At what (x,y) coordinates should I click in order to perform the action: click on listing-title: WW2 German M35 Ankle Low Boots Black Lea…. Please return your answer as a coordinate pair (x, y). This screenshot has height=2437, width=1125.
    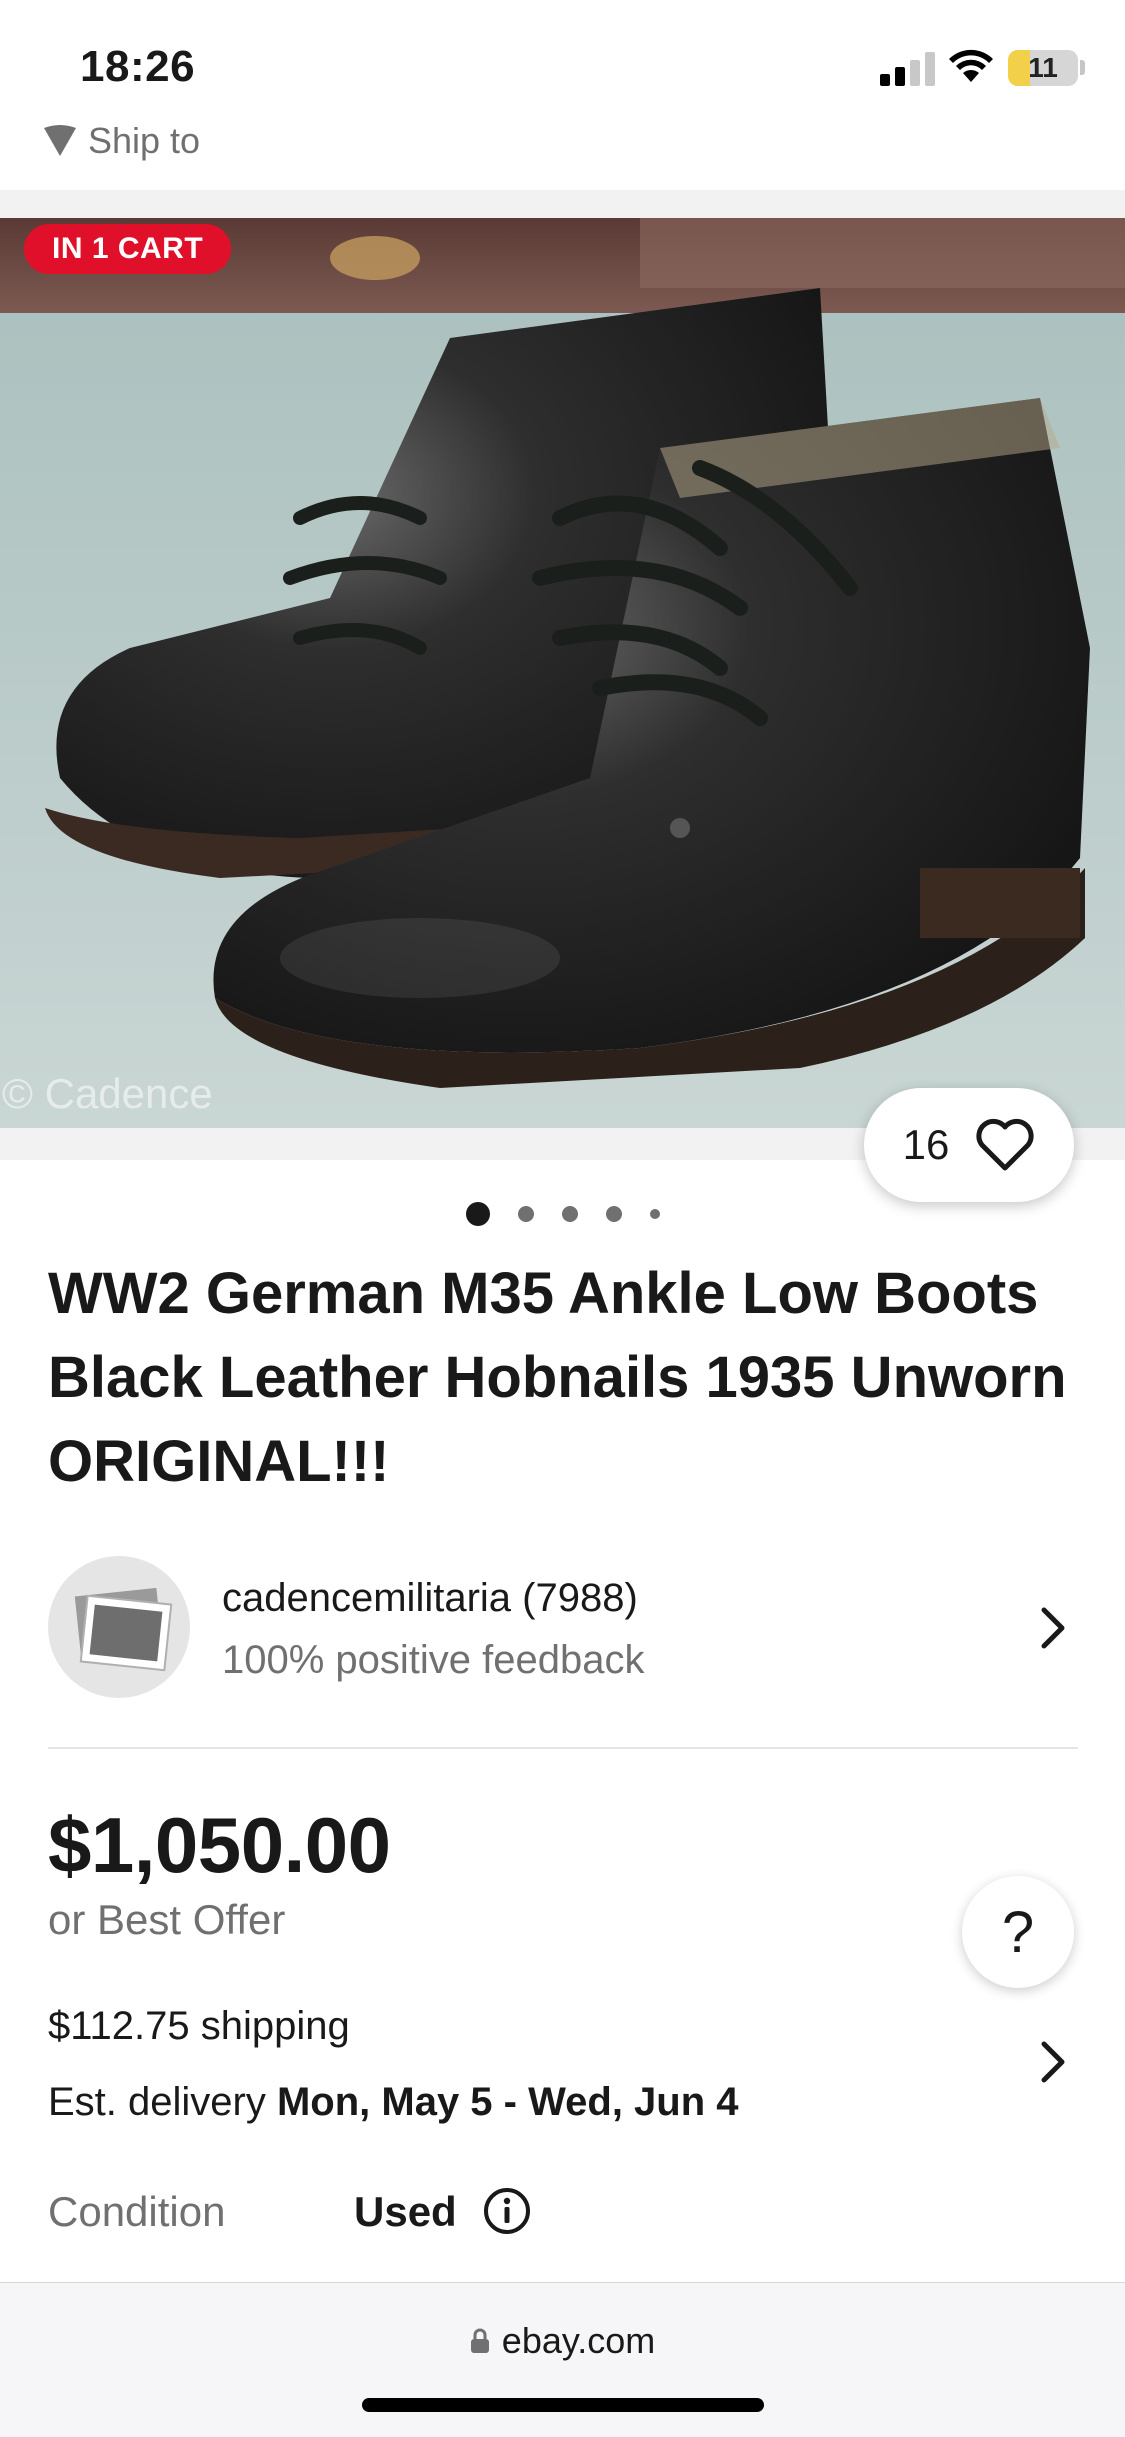
    Looking at the image, I should click on (557, 1377).